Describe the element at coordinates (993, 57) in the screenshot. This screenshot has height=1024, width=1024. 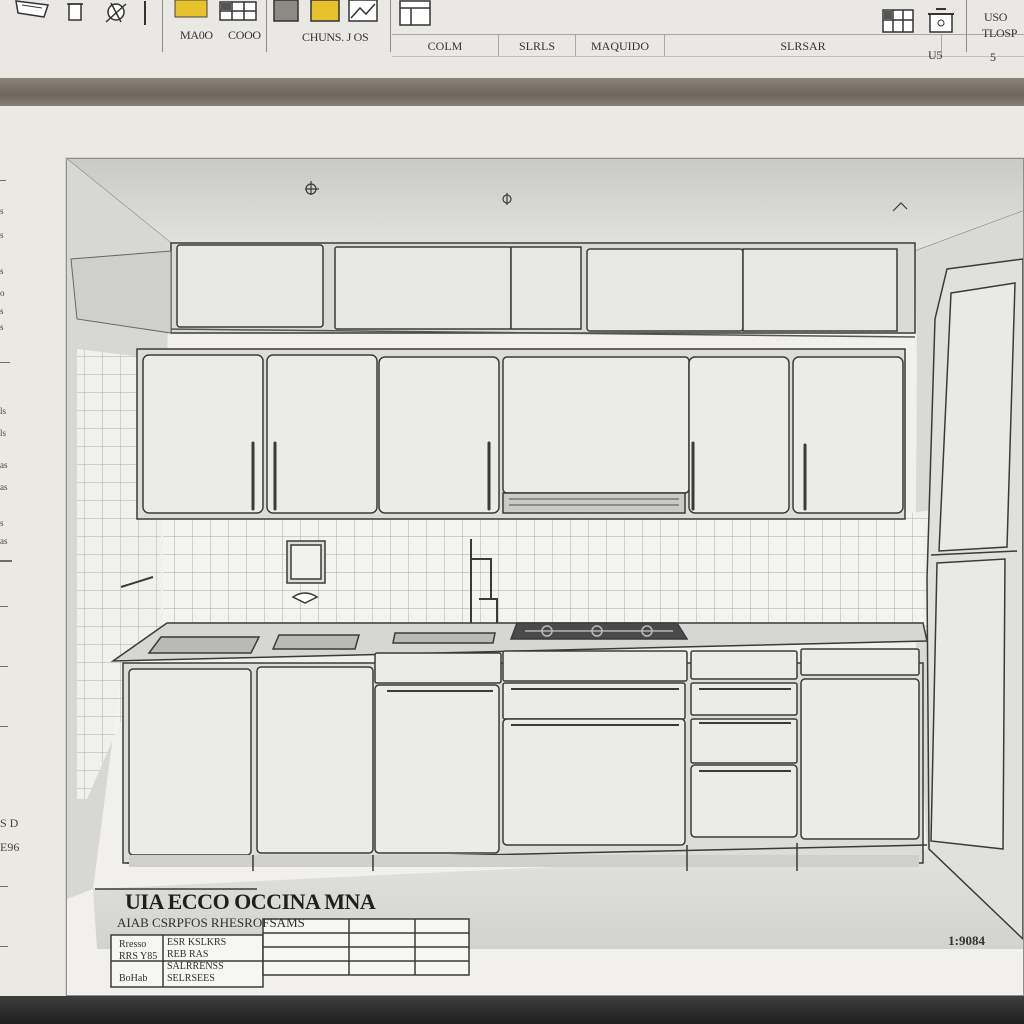
I see `status-5: 5` at that location.